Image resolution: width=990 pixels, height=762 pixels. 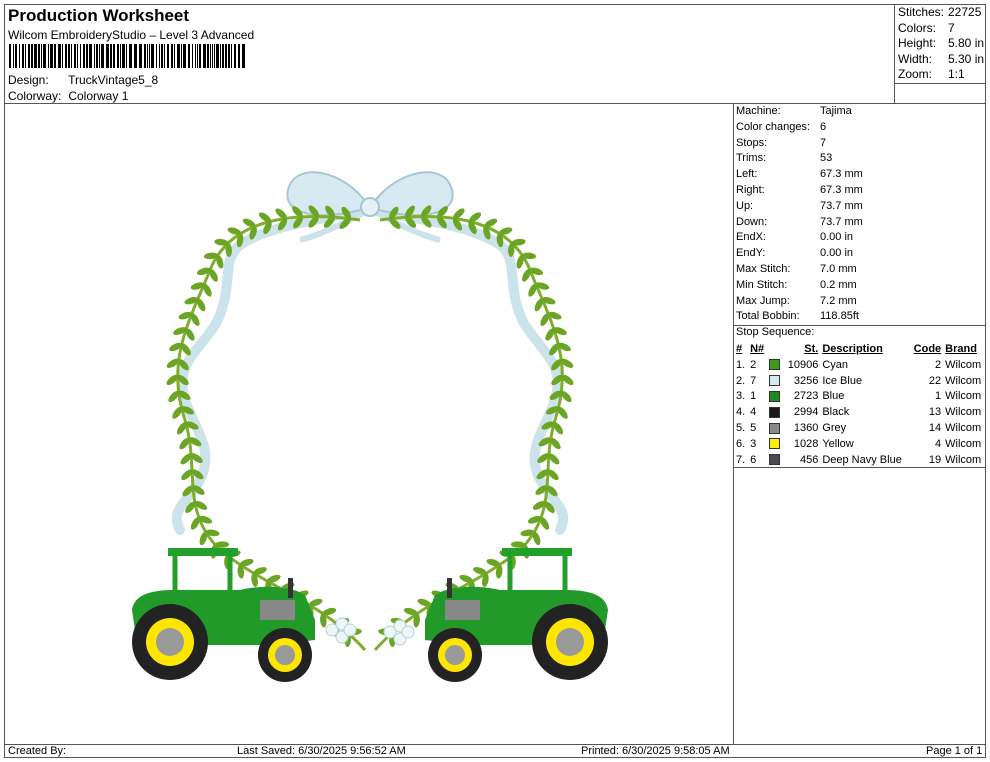 I want to click on page-title: Production Worksheet, so click(x=99, y=15).